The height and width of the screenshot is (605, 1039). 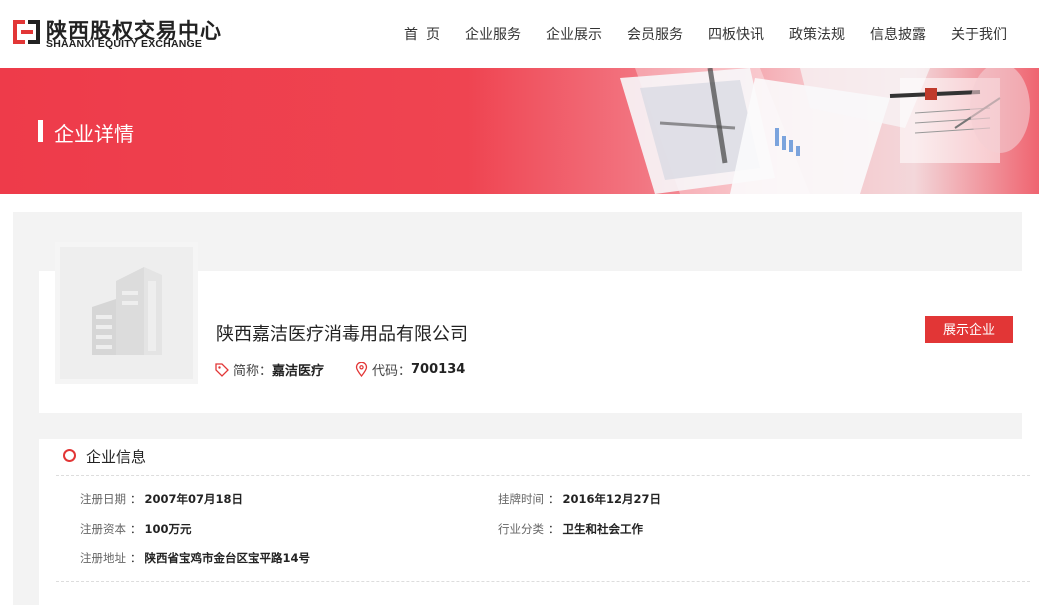 What do you see at coordinates (103, 529) in the screenshot?
I see `field-label: 注册资本` at bounding box center [103, 529].